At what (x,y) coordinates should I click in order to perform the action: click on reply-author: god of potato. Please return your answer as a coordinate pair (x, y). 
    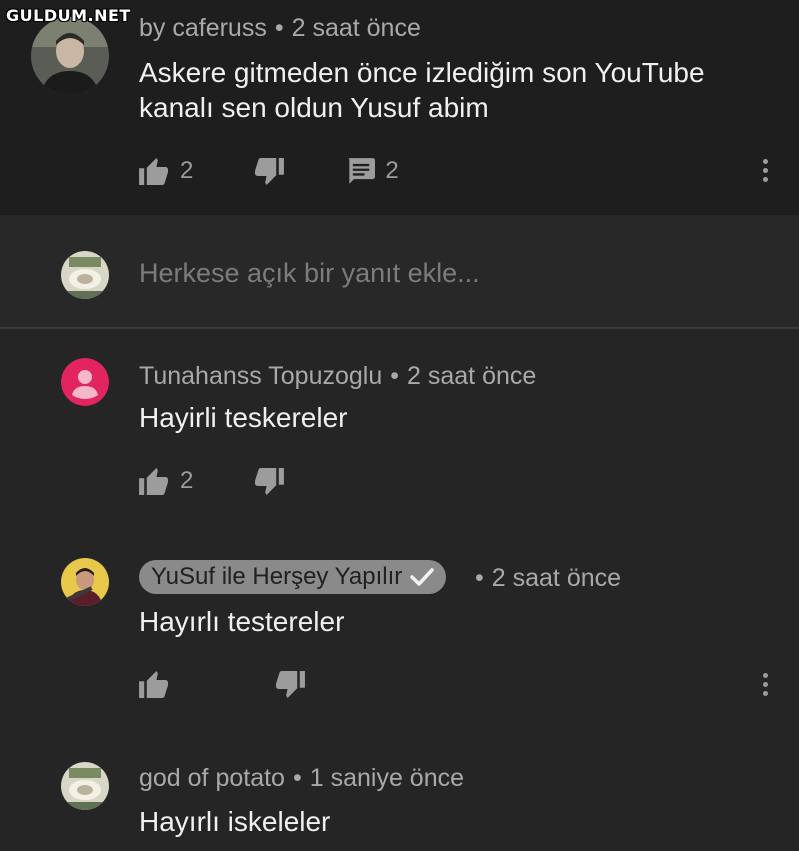
    Looking at the image, I should click on (212, 778).